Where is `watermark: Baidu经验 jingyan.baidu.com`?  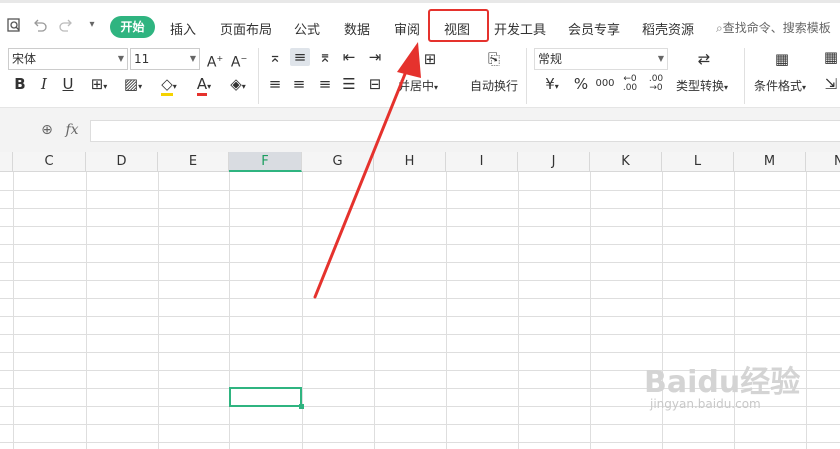 watermark: Baidu经验 jingyan.baidu.com is located at coordinates (735, 387).